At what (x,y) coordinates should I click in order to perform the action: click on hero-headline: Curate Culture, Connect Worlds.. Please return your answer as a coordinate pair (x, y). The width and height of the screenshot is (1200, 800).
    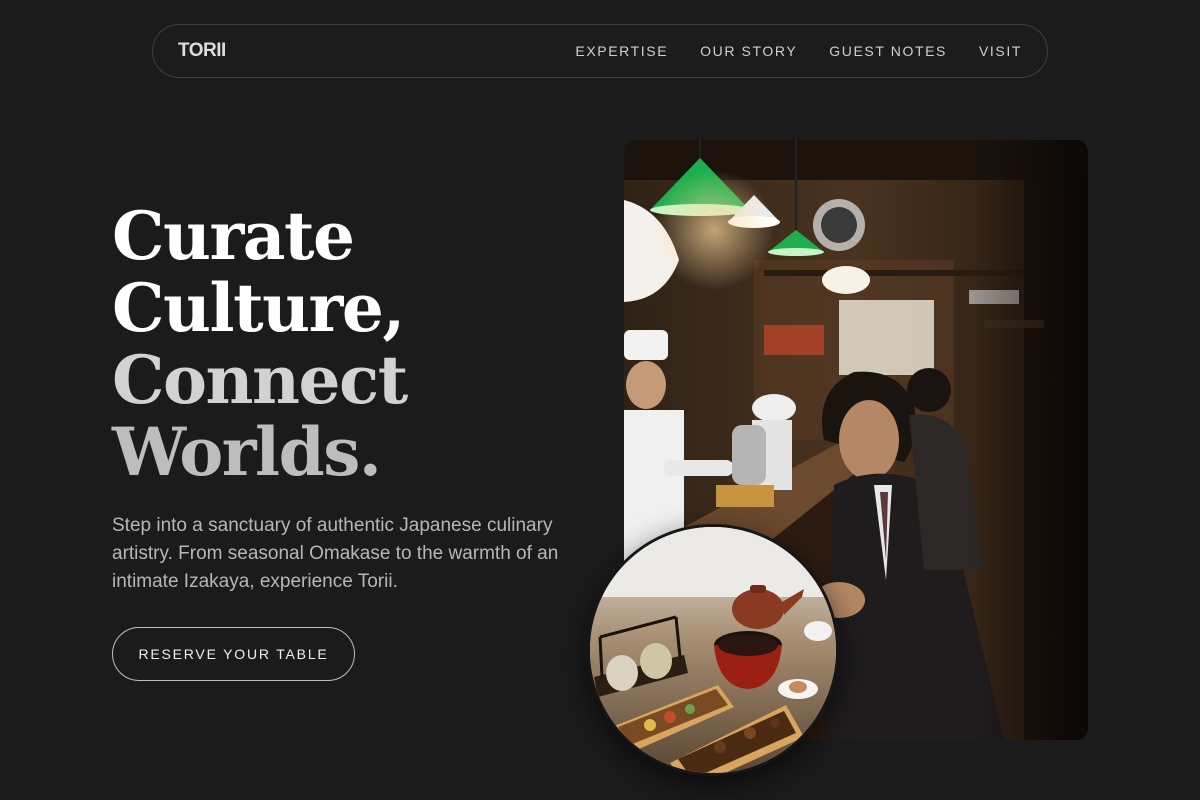
    Looking at the image, I should click on (342, 344).